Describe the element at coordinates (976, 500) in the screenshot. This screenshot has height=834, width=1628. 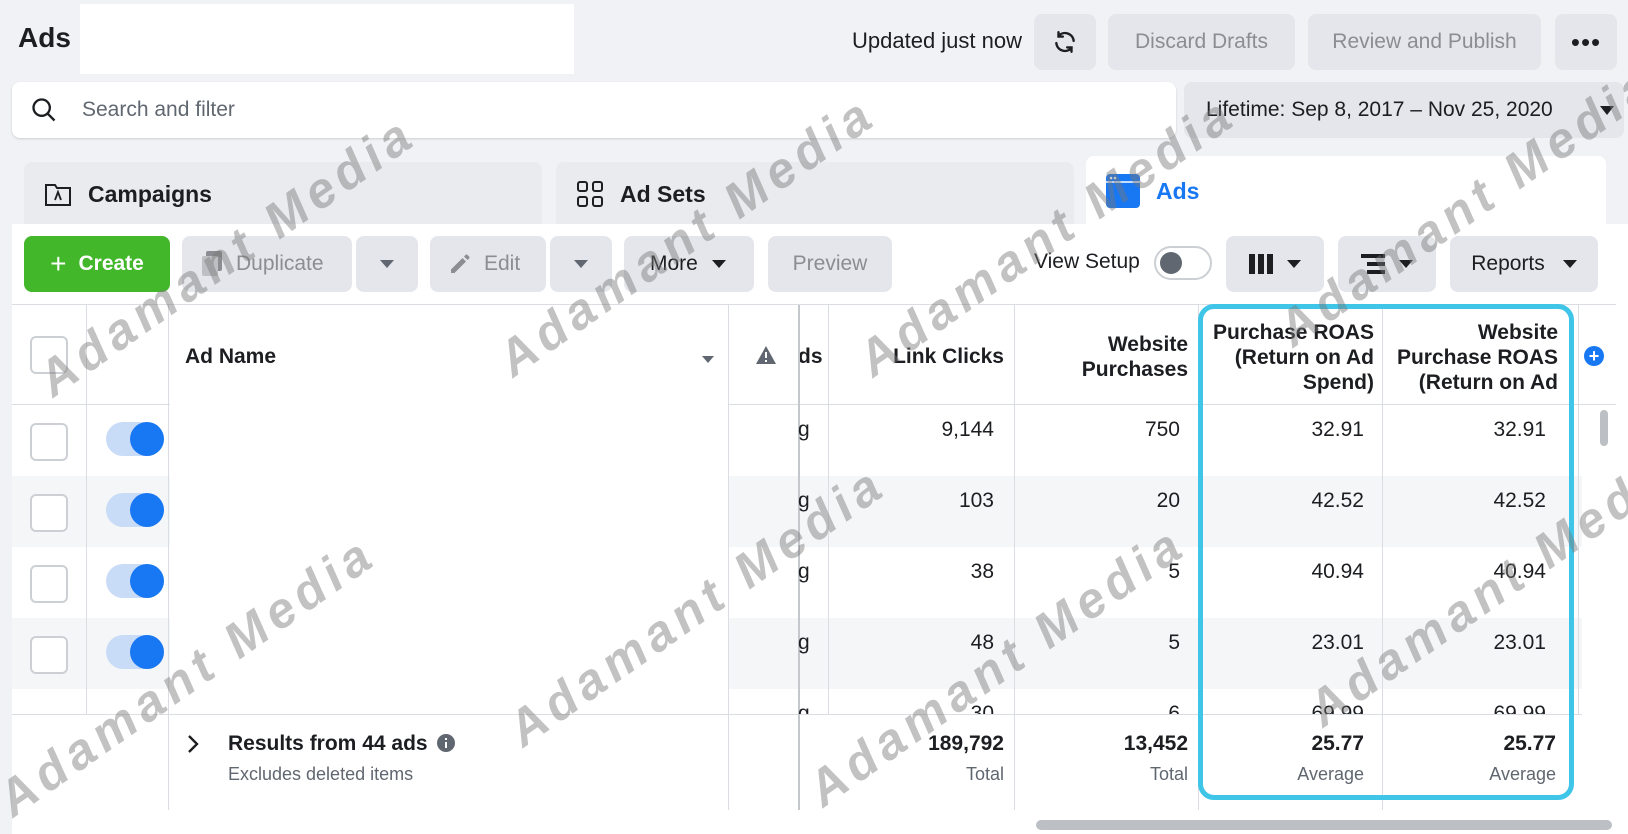
I see `link-clicks-cell: 103` at that location.